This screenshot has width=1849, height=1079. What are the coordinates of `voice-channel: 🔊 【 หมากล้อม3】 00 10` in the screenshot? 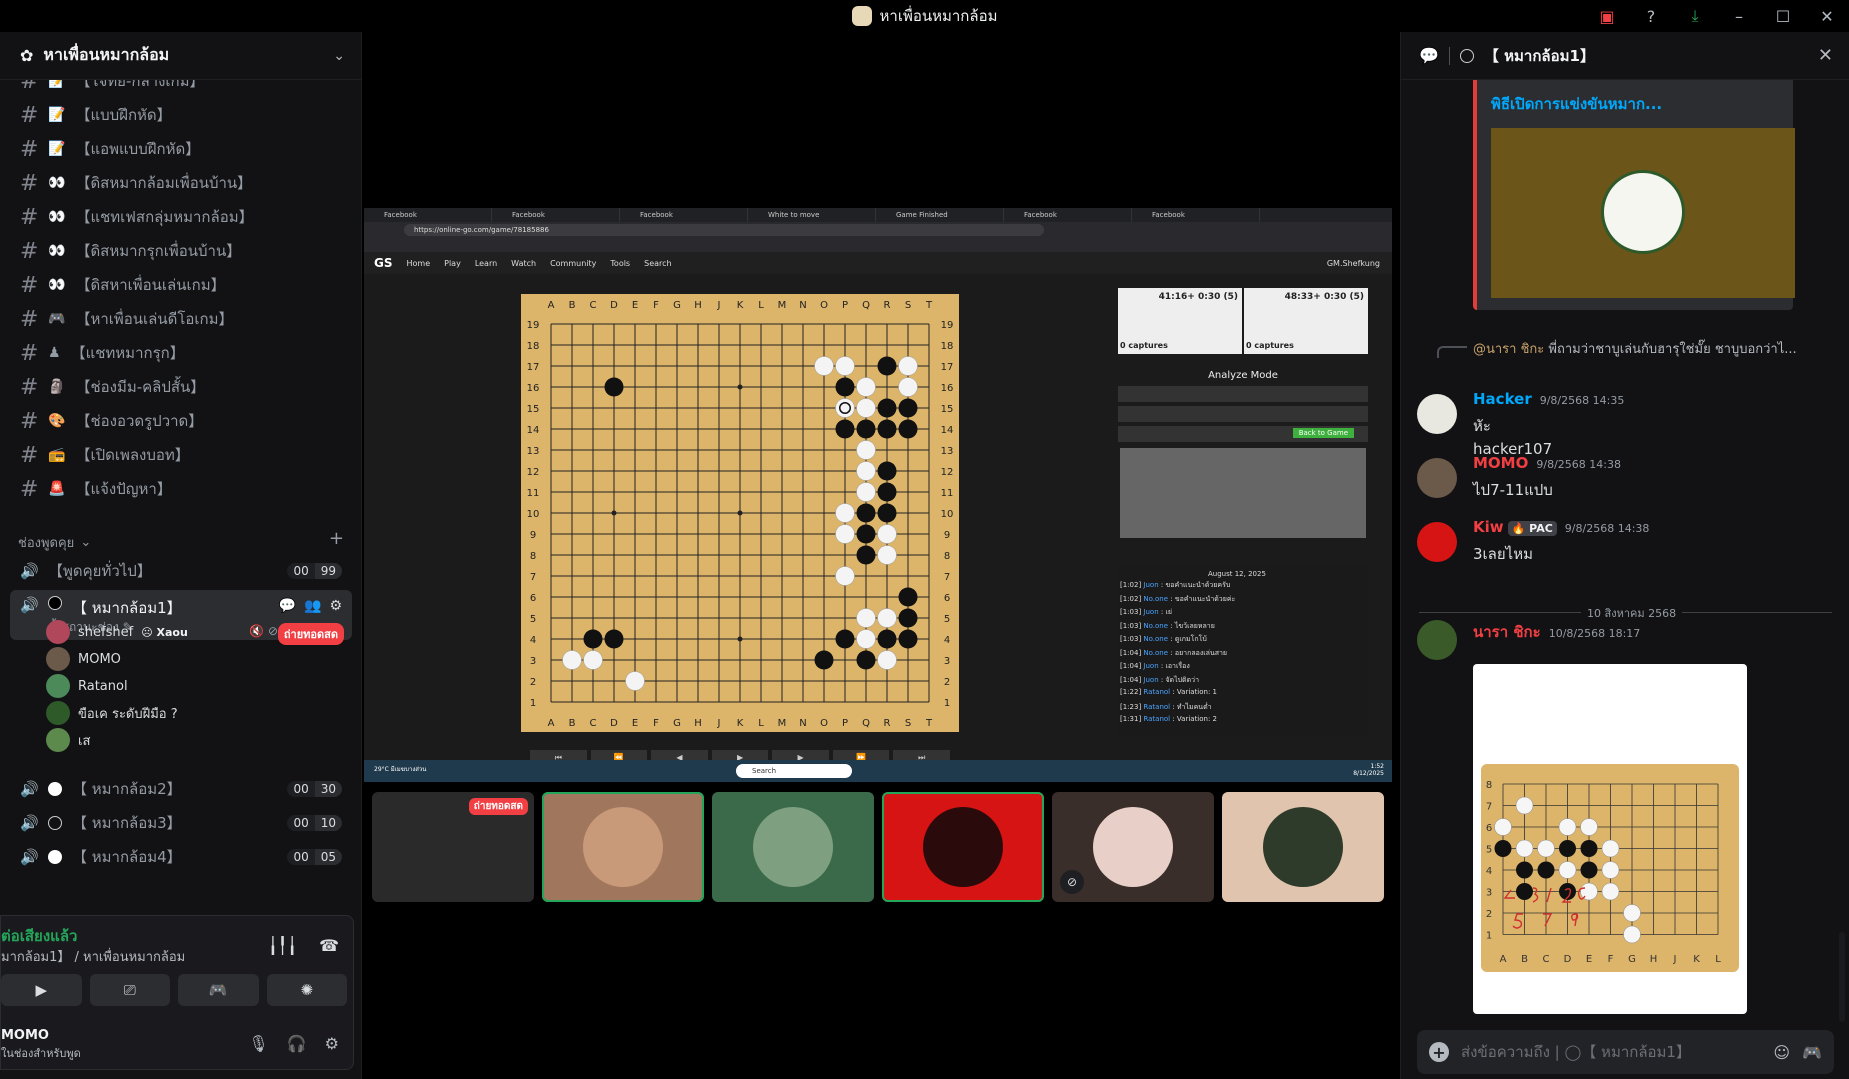 It's located at (181, 823).